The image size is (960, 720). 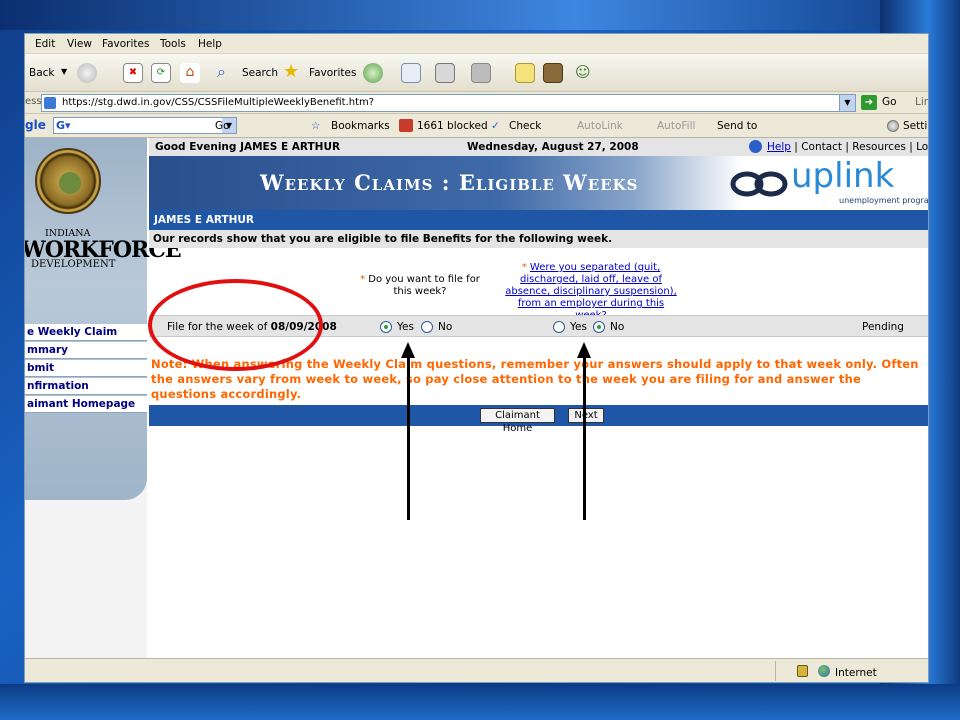 What do you see at coordinates (737, 126) in the screenshot?
I see `send-to-button: Send to` at bounding box center [737, 126].